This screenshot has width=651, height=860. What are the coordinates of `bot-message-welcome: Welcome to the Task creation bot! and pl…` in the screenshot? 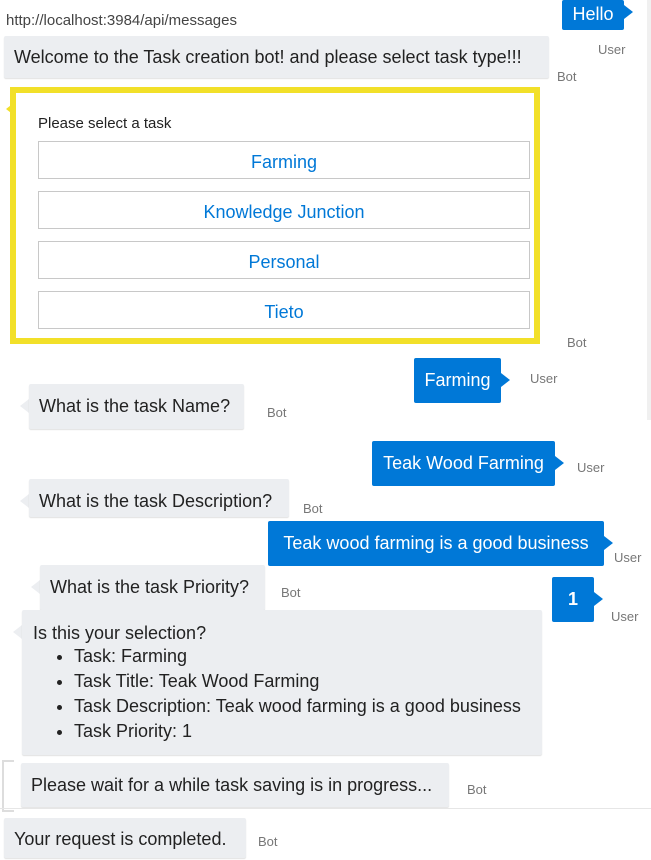 It's located at (276, 57).